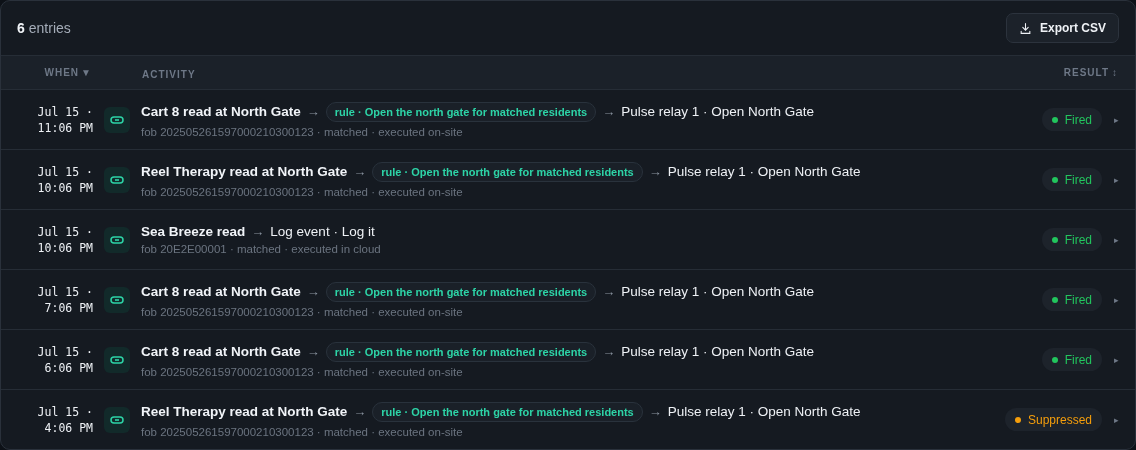 The height and width of the screenshot is (450, 1136). I want to click on column-header: RESULT, so click(1086, 72).